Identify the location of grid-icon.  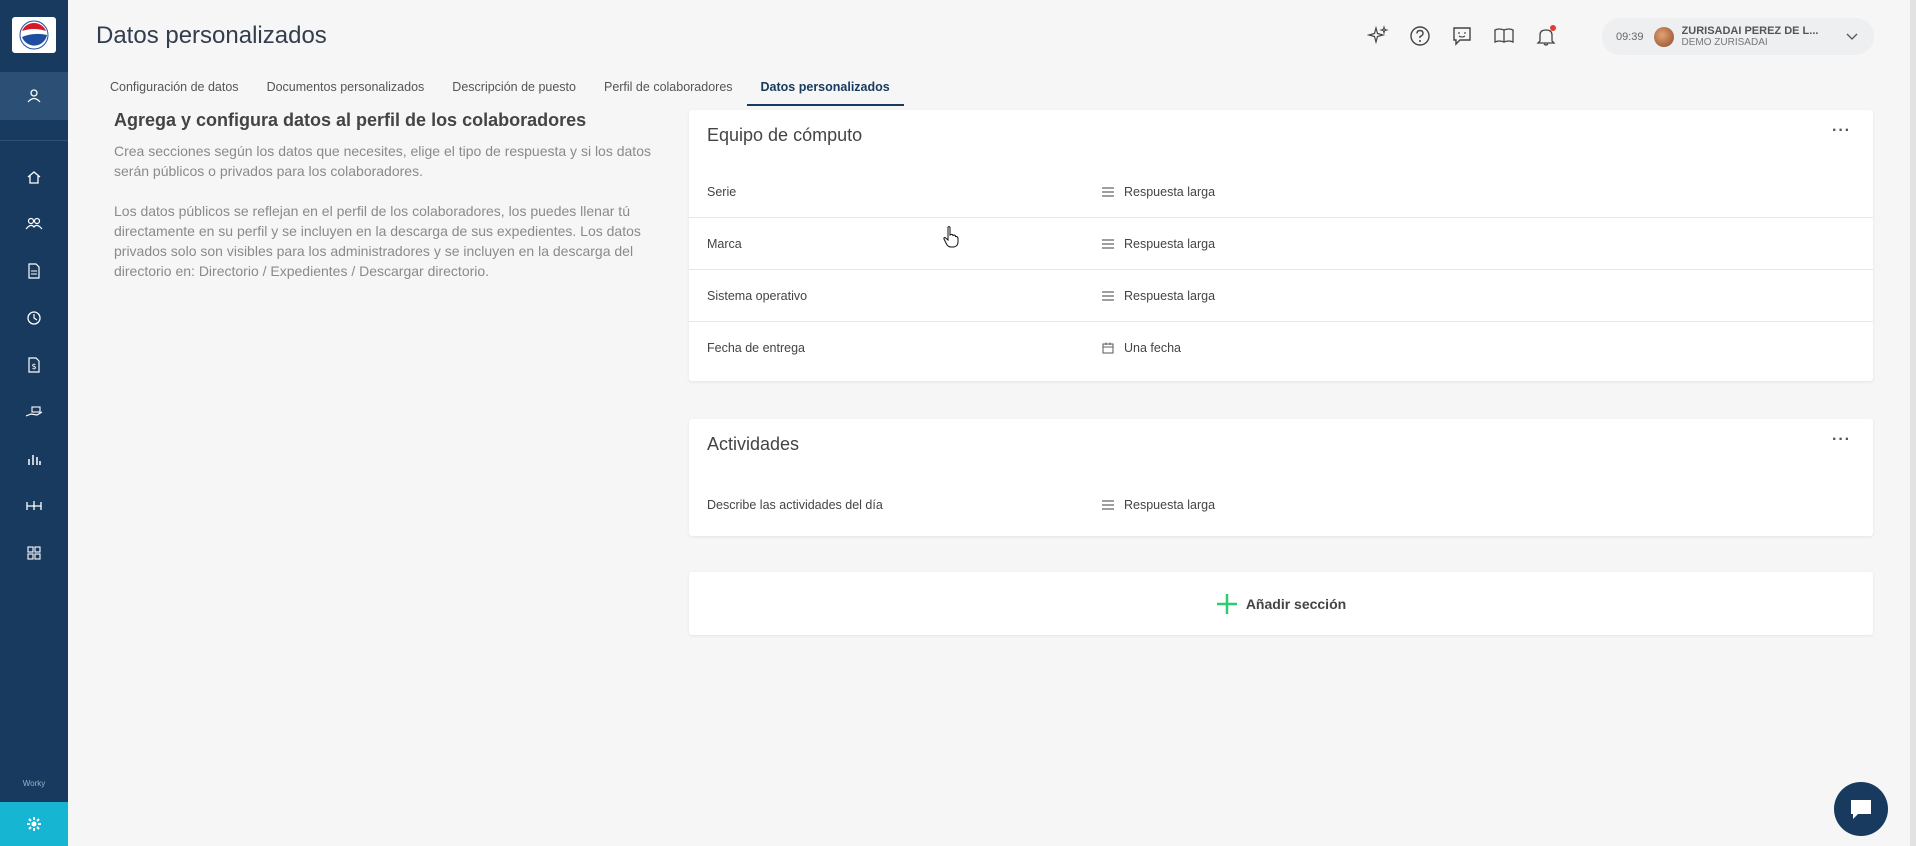
(34, 552).